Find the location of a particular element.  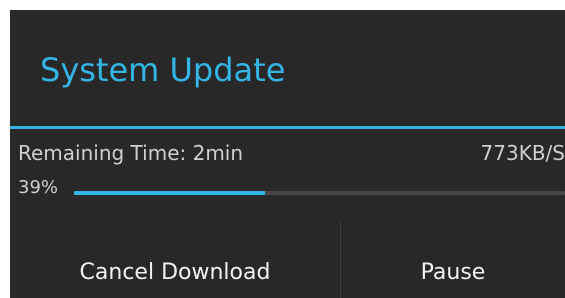

download-progress-fill is located at coordinates (170, 193).